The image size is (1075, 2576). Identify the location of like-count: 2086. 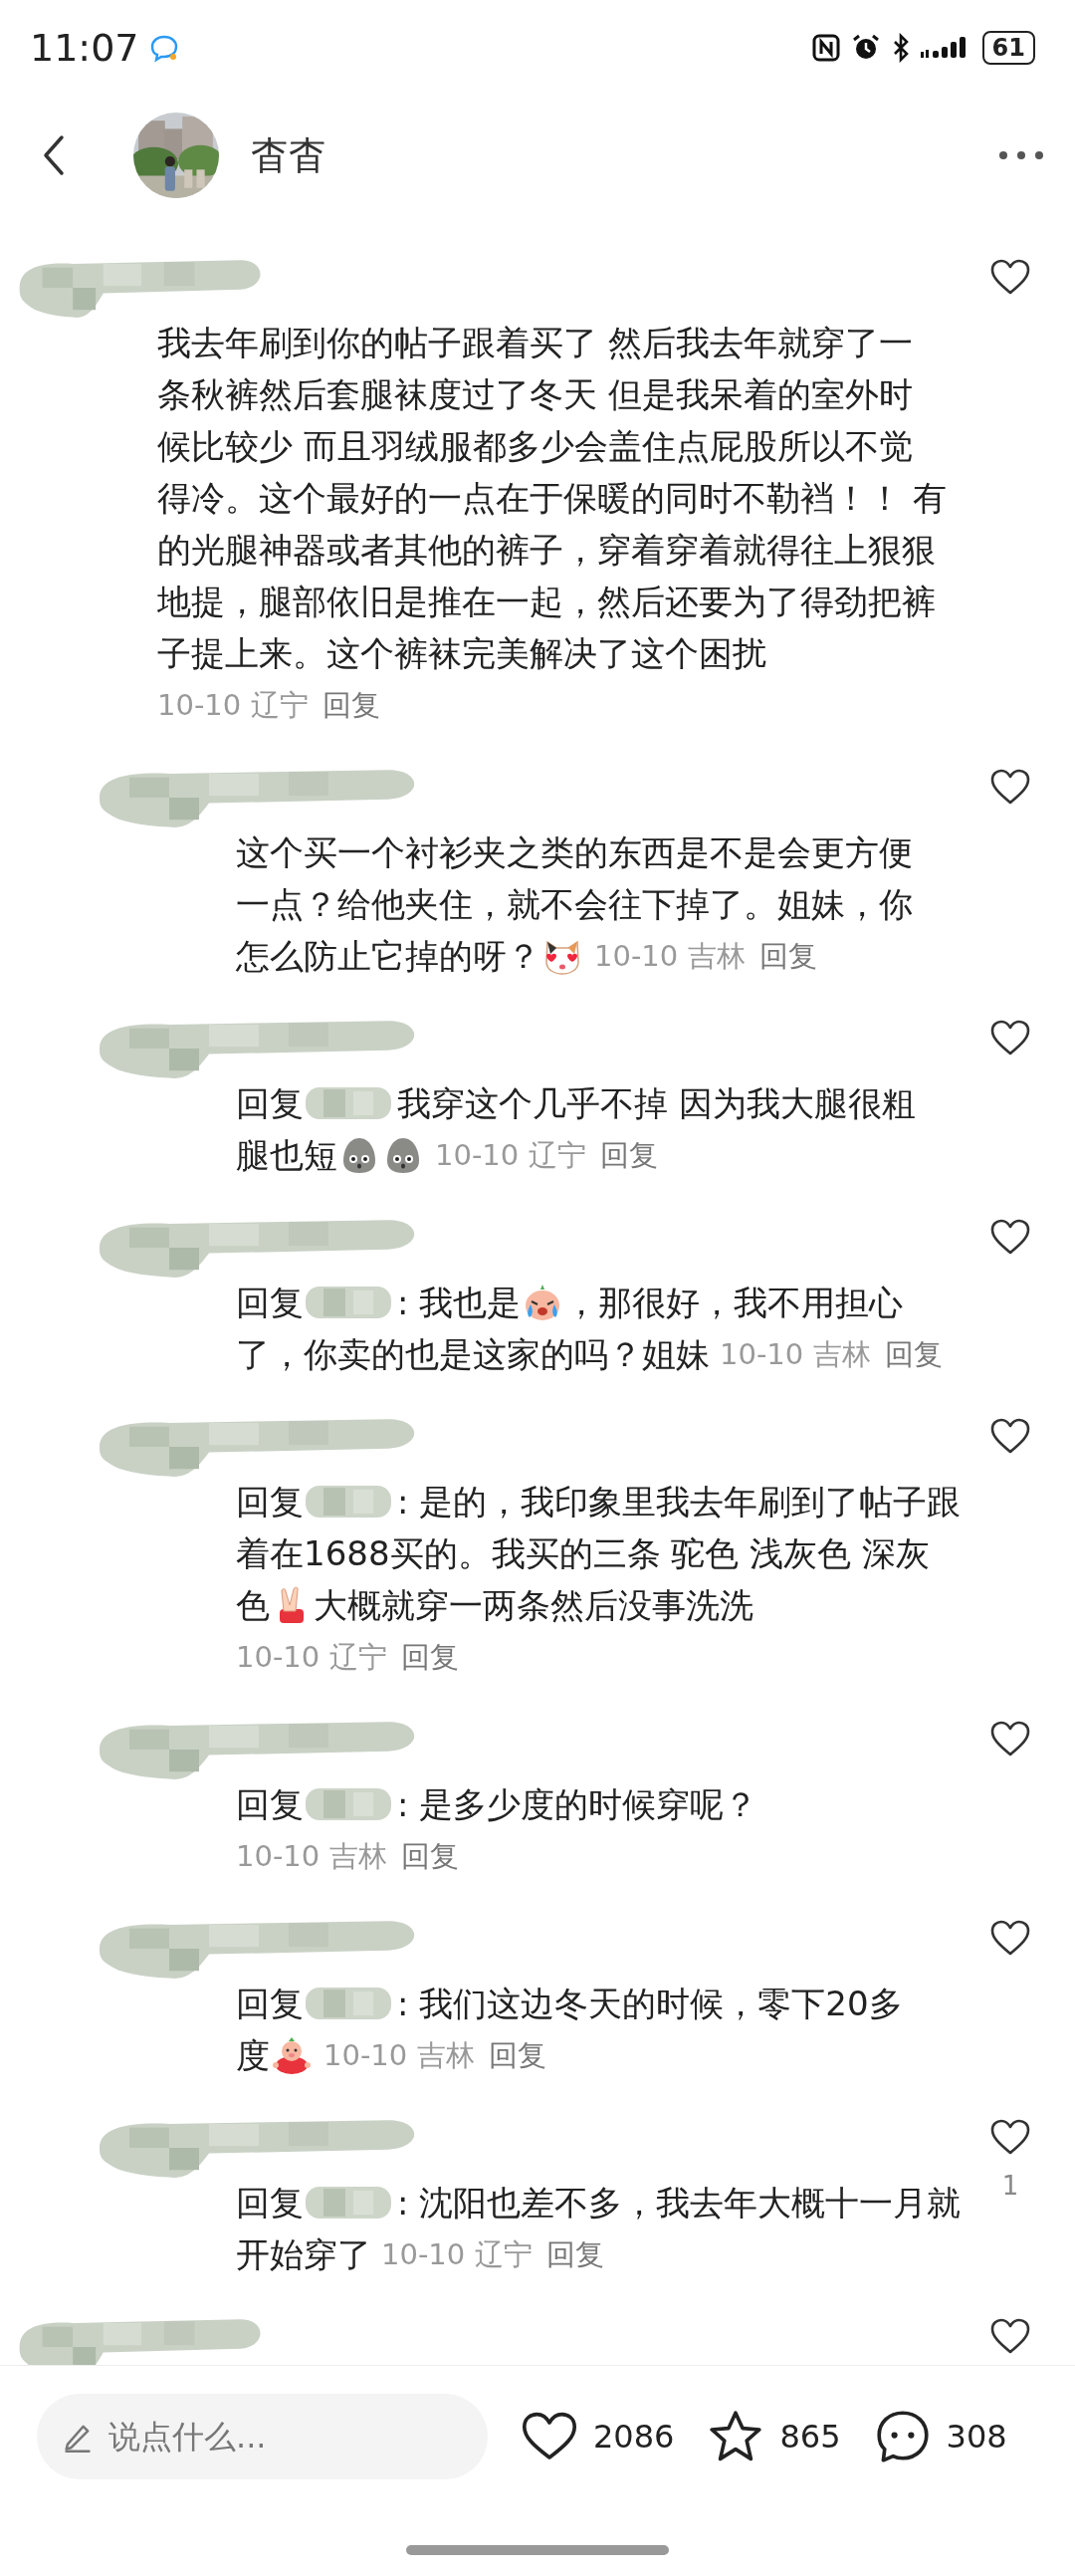
(634, 2437).